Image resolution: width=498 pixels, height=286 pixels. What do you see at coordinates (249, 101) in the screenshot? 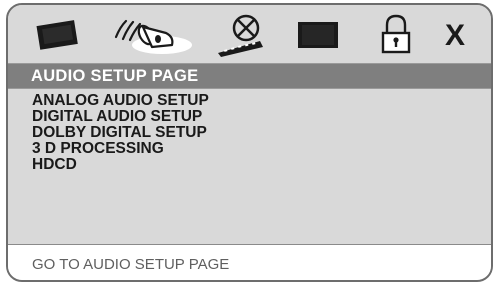
I see `menu-item-analog-audio-setup: ANALOG AUDIO SETUP` at bounding box center [249, 101].